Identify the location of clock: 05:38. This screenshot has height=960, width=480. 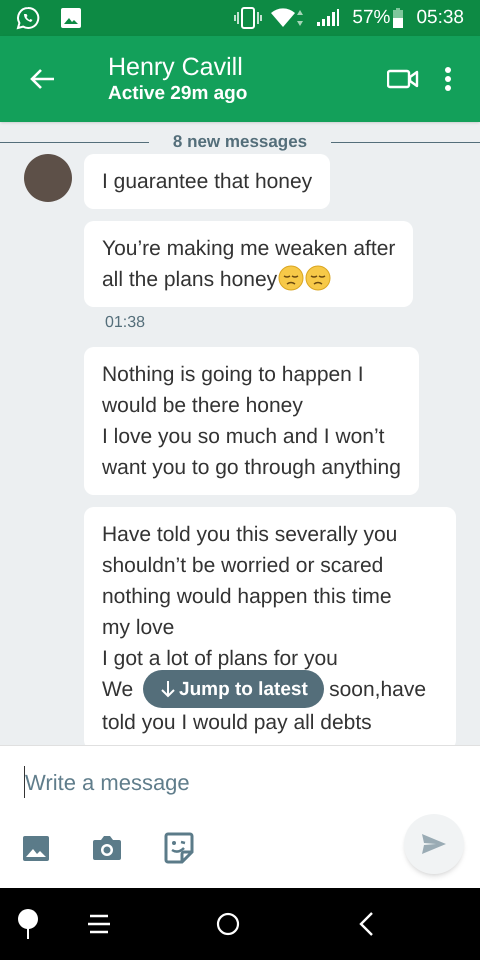
(440, 18).